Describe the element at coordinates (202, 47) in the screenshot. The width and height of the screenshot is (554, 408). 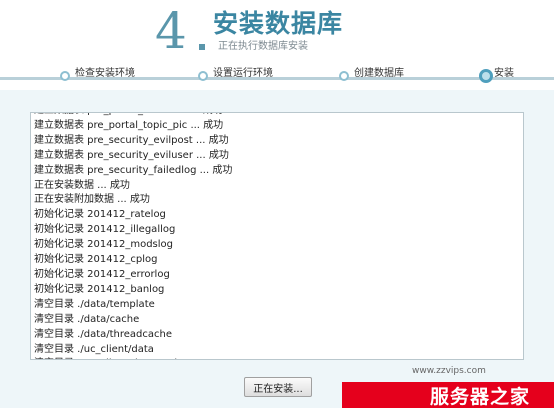
I see `step-number-dot` at that location.